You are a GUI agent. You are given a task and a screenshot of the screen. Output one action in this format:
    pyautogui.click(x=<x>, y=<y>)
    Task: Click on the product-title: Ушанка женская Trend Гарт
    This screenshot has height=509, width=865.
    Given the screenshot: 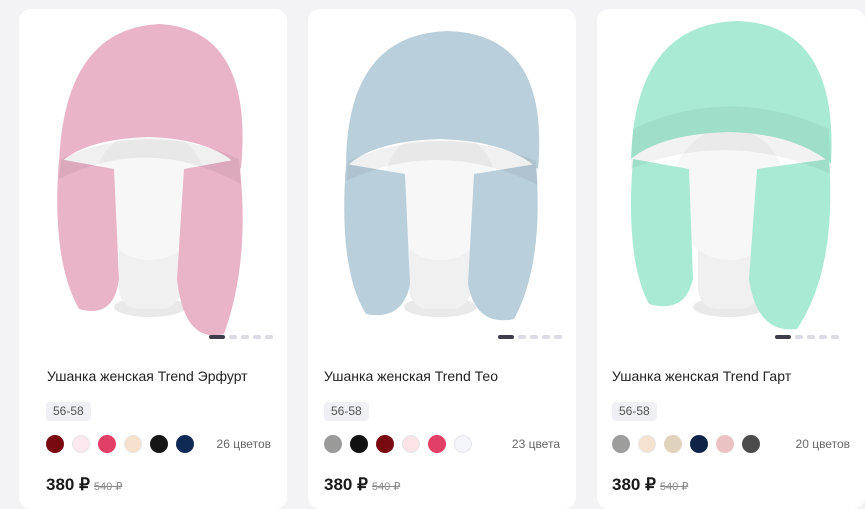 What is the action you would take?
    pyautogui.click(x=701, y=376)
    